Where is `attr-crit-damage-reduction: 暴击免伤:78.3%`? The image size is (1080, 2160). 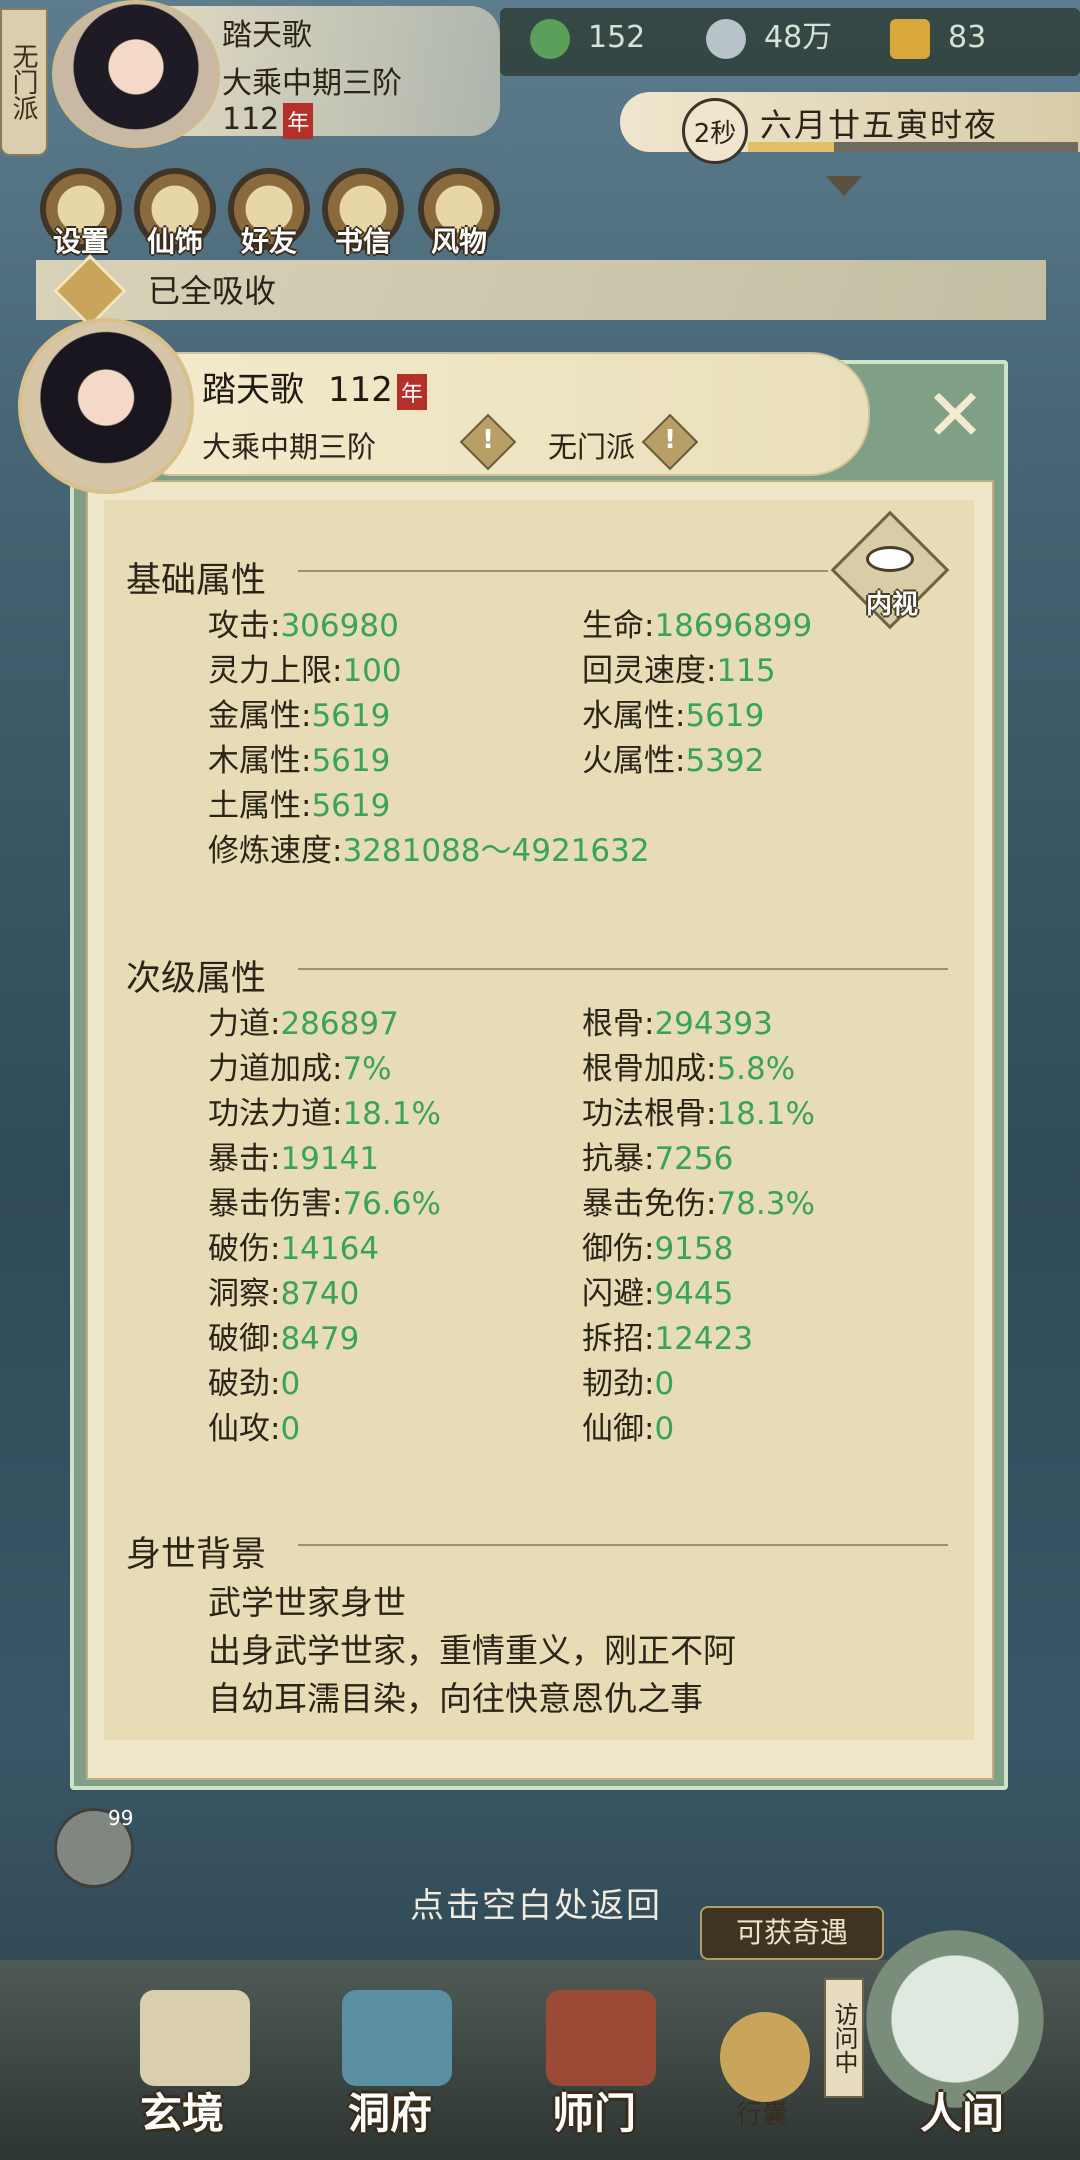 attr-crit-damage-reduction: 暴击免伤:78.3% is located at coordinates (698, 1204).